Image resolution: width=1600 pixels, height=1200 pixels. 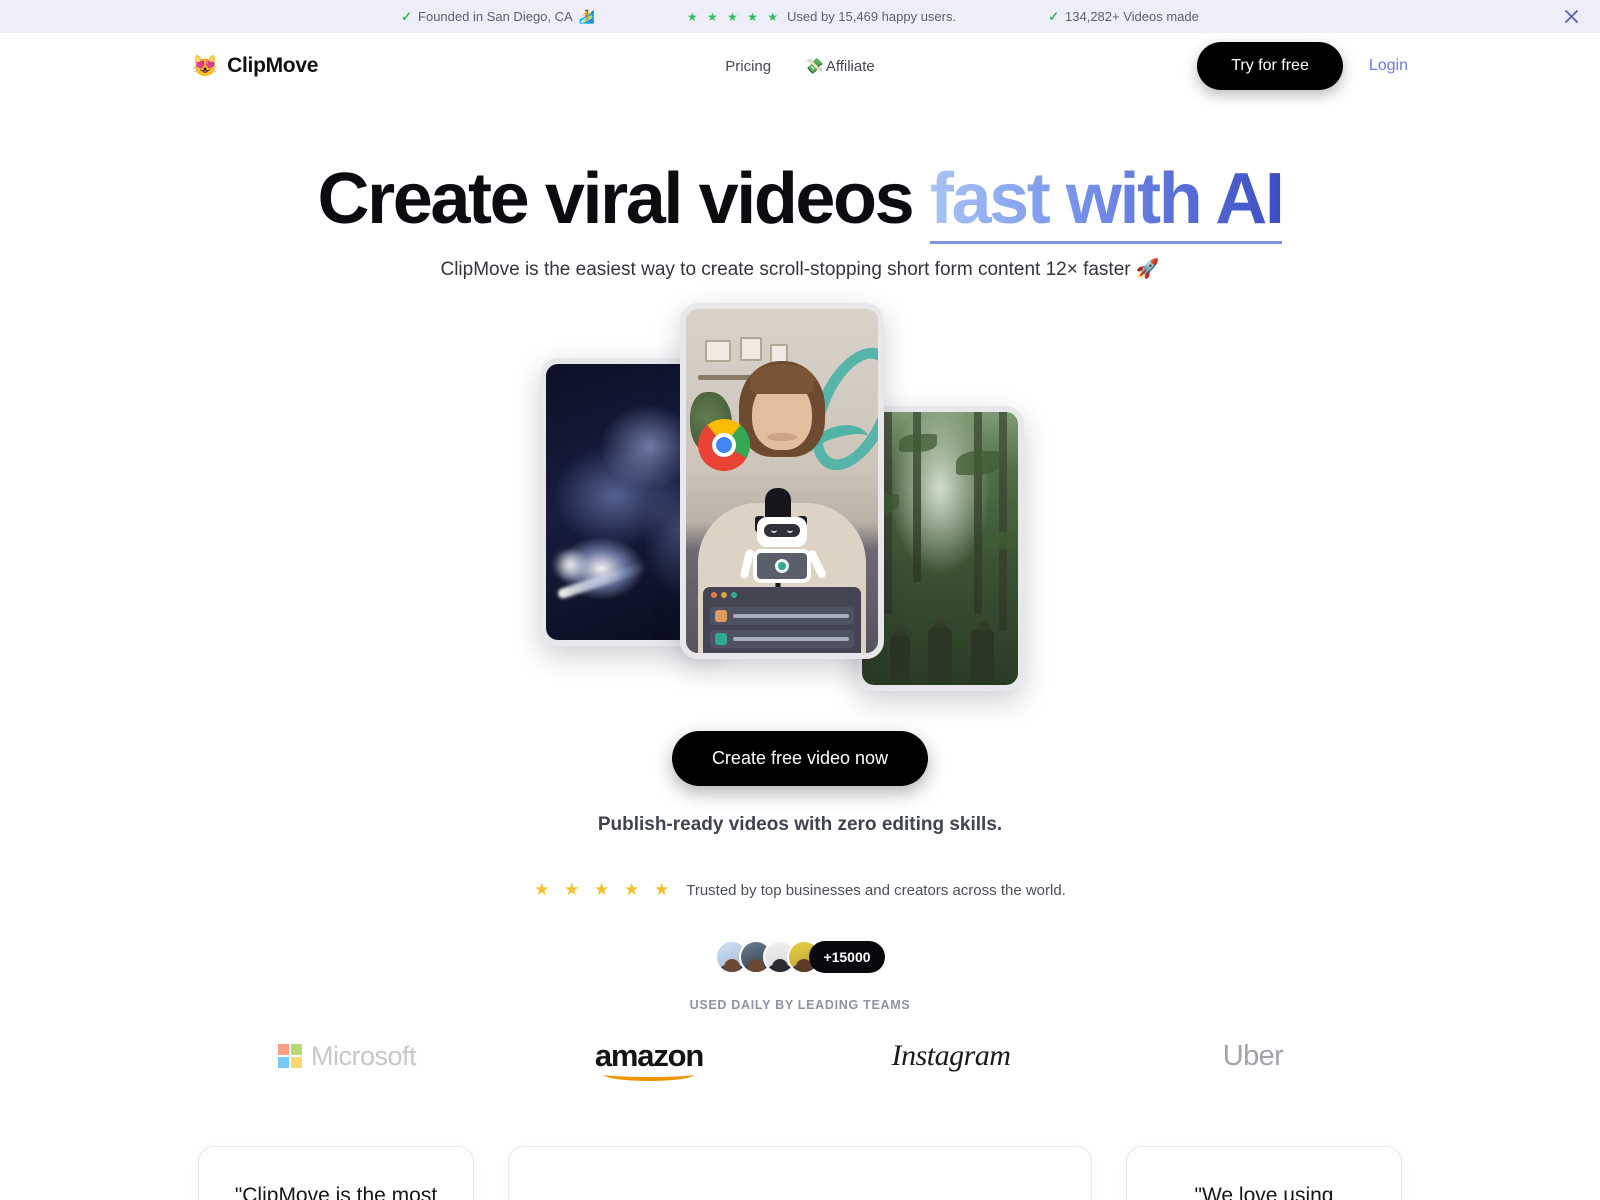 What do you see at coordinates (623, 199) in the screenshot?
I see `headline-plain: Create viral videos` at bounding box center [623, 199].